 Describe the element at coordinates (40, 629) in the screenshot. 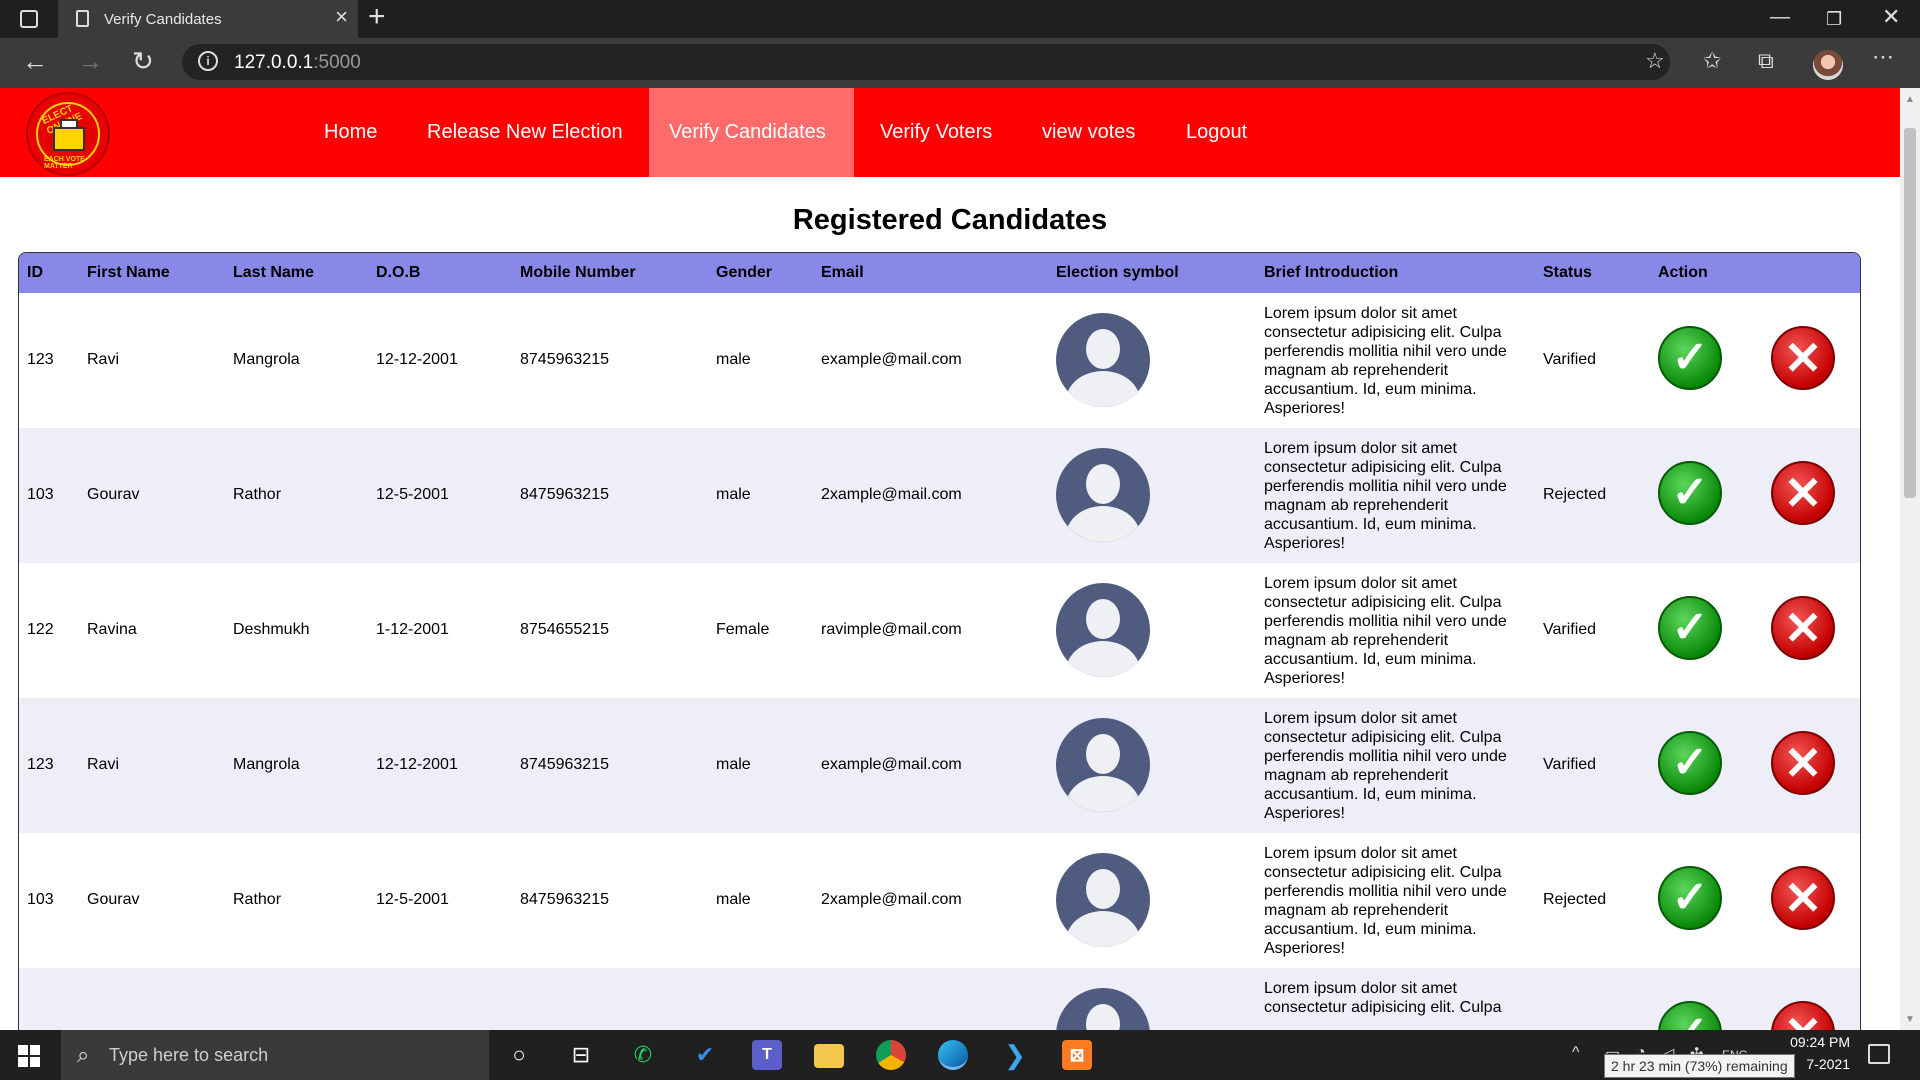

I see `cell-id: 122` at that location.